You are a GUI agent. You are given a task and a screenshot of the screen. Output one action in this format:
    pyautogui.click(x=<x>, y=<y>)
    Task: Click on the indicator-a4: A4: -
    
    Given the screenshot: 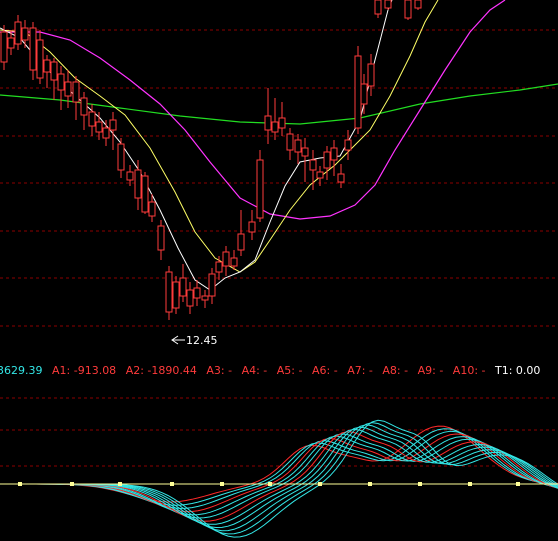 What is the action you would take?
    pyautogui.click(x=255, y=370)
    